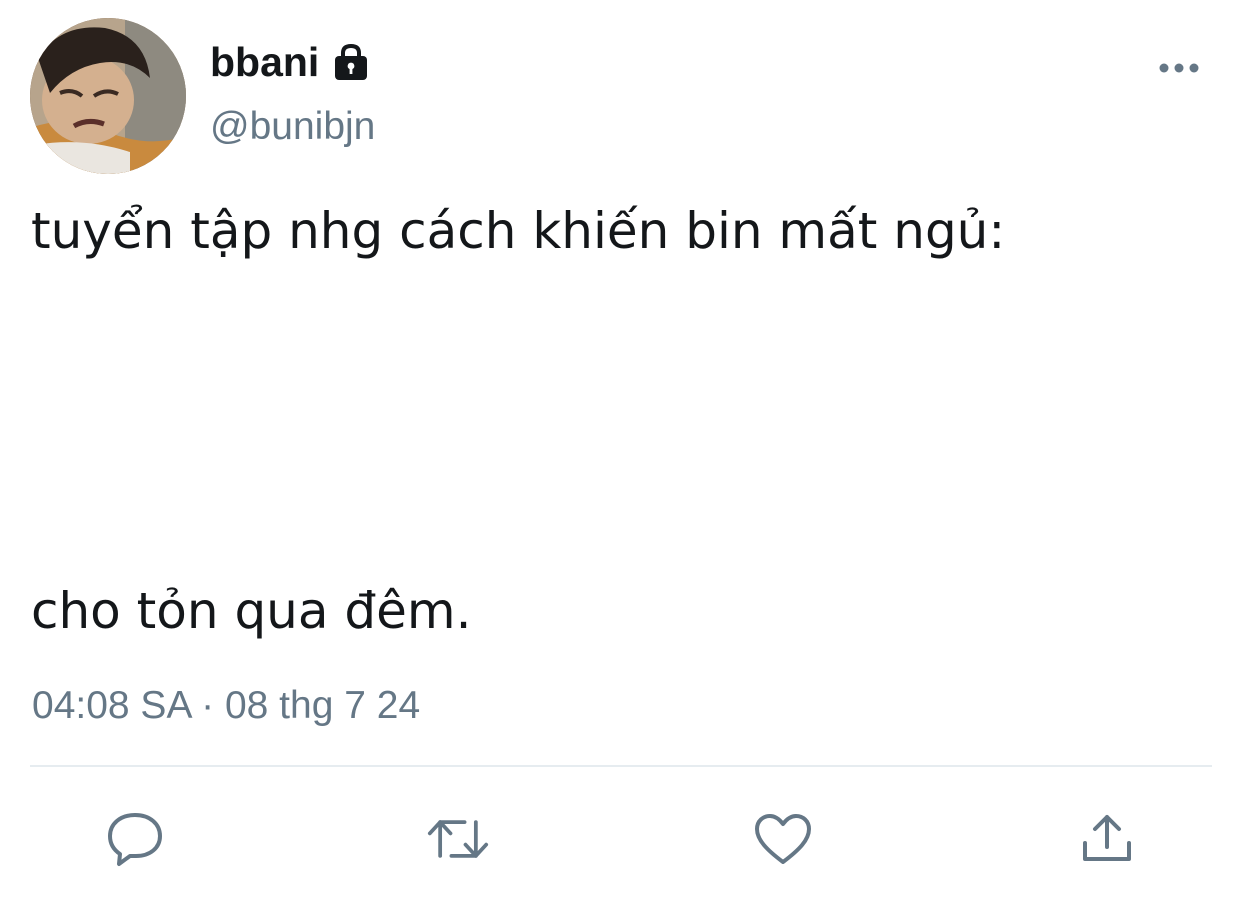  Describe the element at coordinates (621, 766) in the screenshot. I see `divider` at that location.